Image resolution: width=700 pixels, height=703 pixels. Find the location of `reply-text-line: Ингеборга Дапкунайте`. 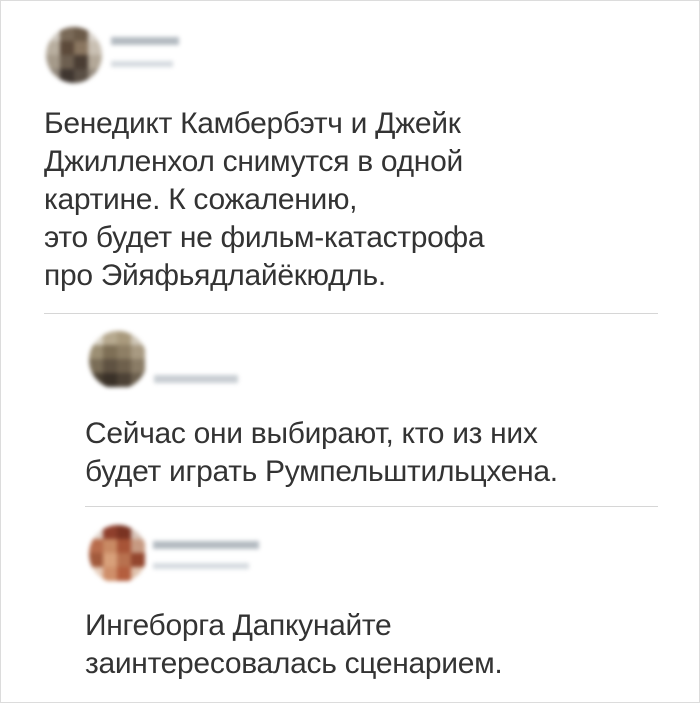

reply-text-line: Ингеборга Дапкунайте is located at coordinates (238, 625).